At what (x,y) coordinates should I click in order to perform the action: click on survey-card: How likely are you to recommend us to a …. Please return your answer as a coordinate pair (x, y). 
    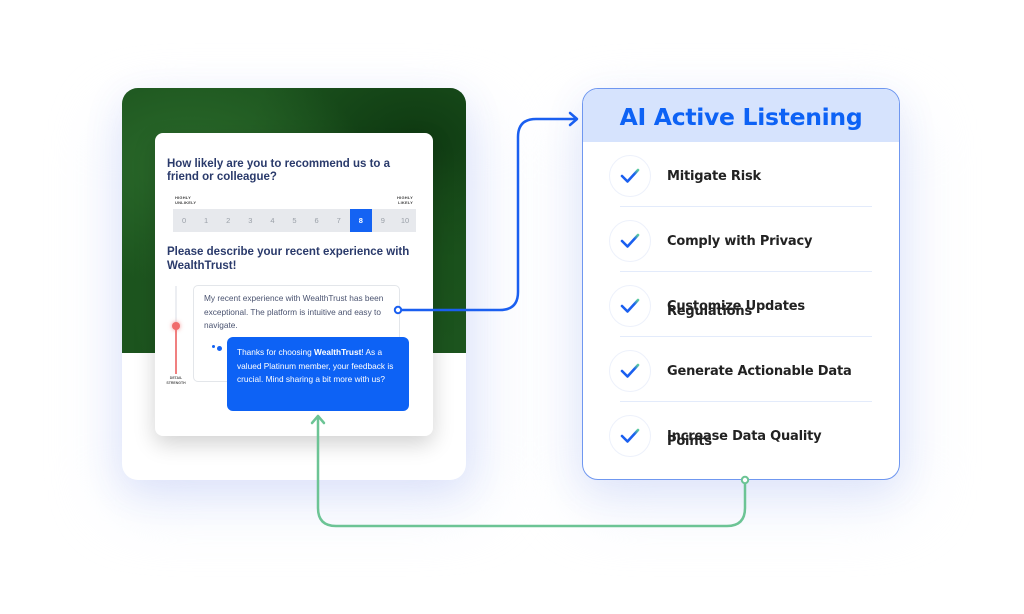
    Looking at the image, I should click on (294, 284).